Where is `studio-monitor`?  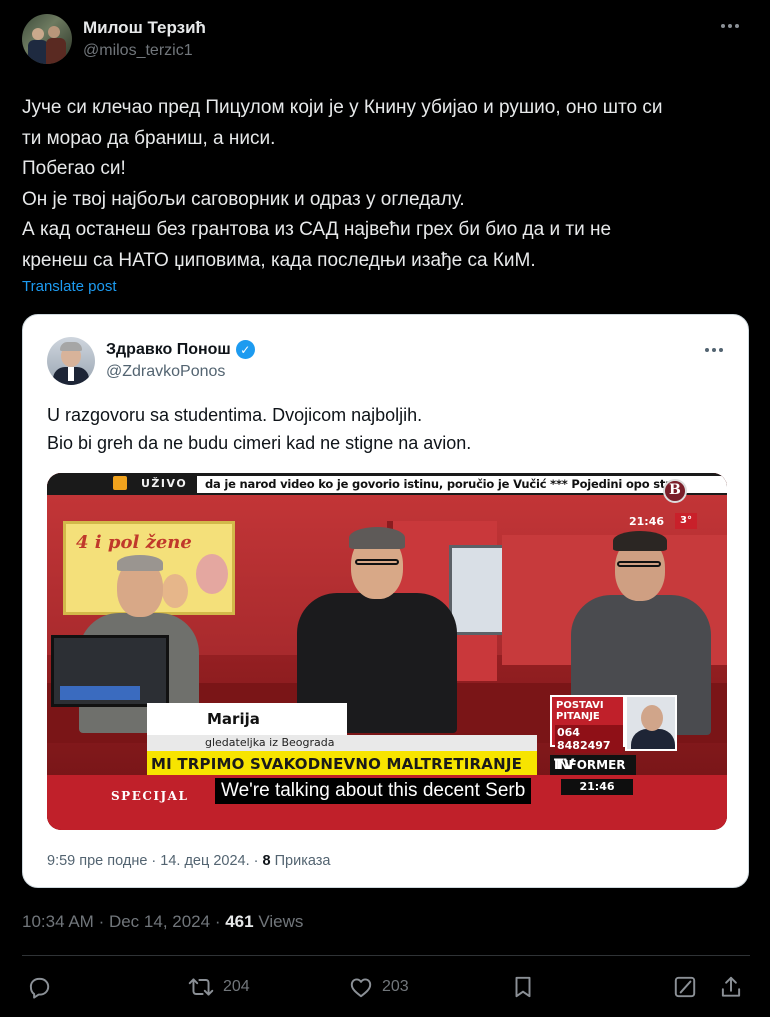 studio-monitor is located at coordinates (110, 671).